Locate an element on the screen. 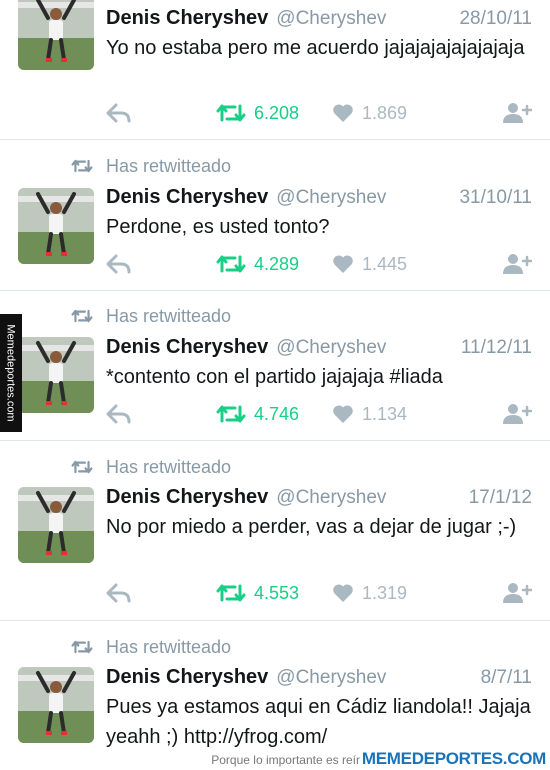 This screenshot has width=550, height=770. tweet-text: Perdone, es usted tonto? is located at coordinates (218, 227).